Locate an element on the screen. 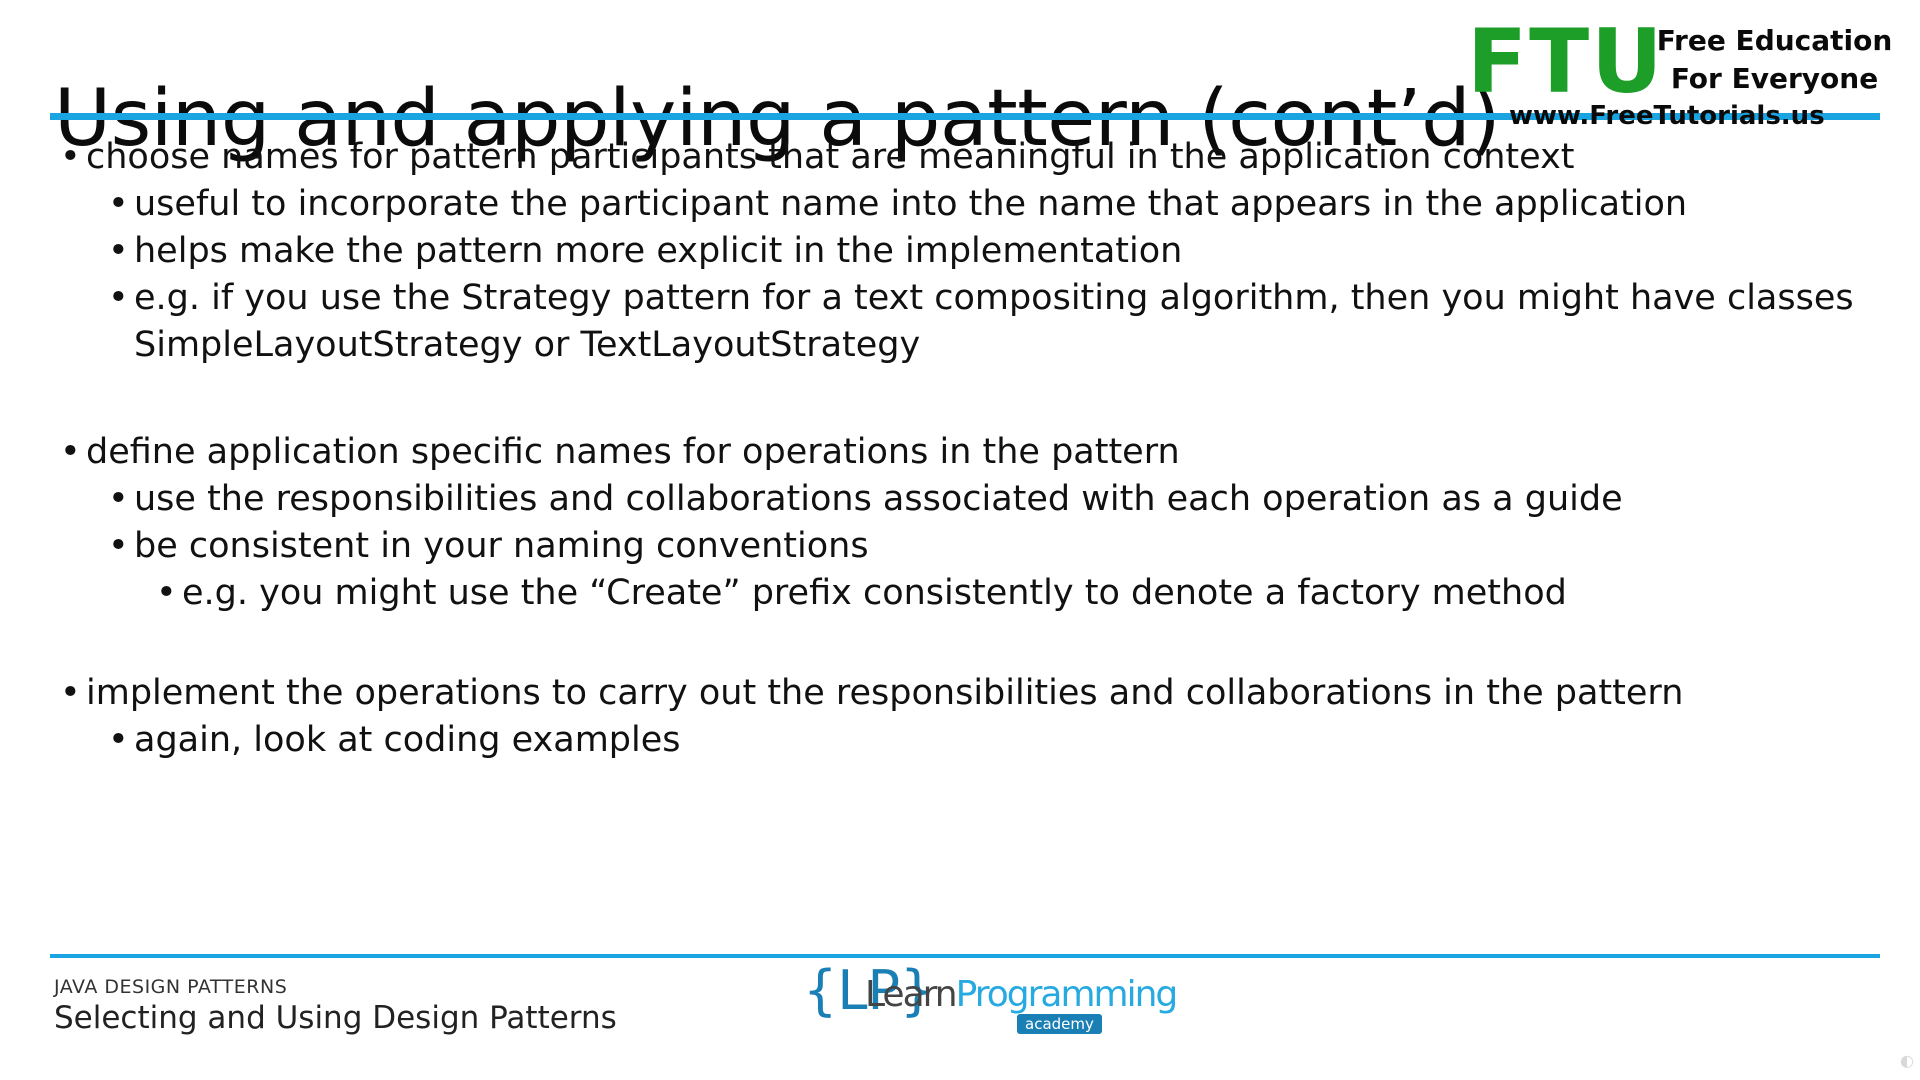 The height and width of the screenshot is (1080, 1920). ftu-logo: FTU is located at coordinates (1566, 61).